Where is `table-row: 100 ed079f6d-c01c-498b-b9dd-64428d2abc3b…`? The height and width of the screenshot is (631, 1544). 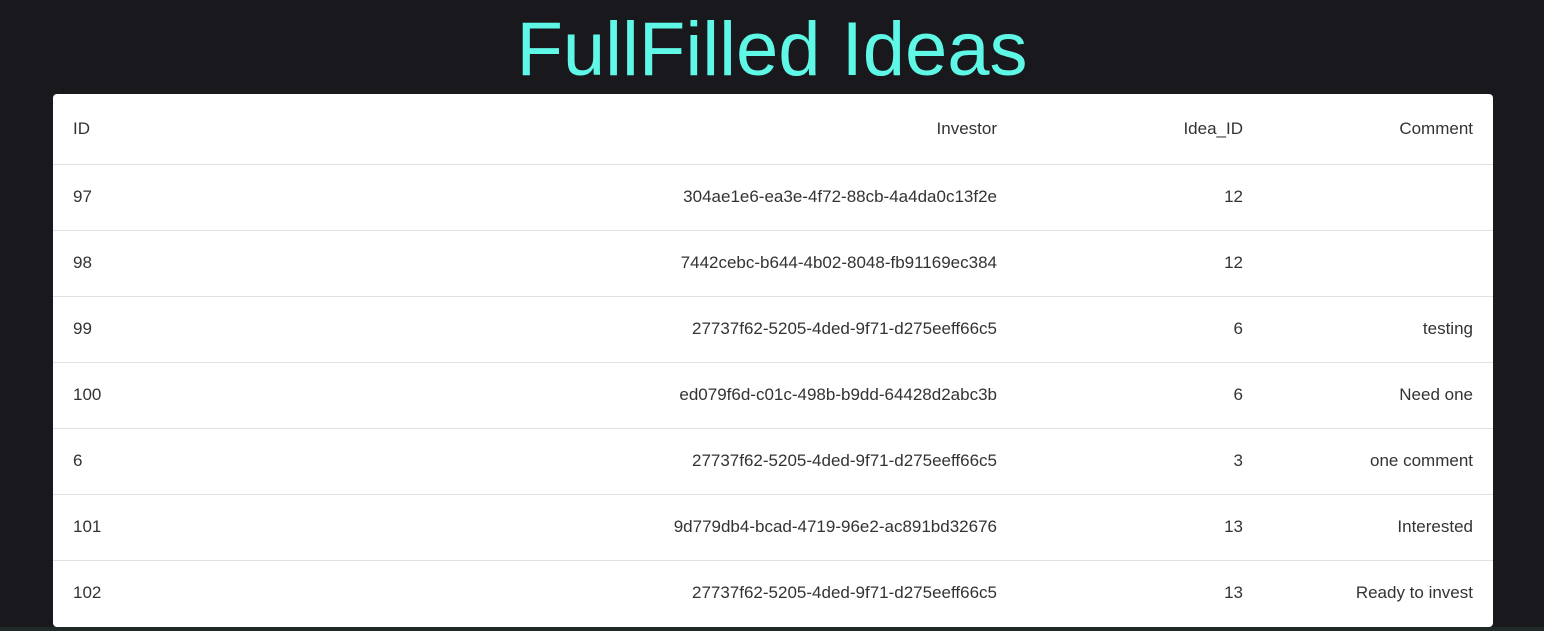
table-row: 100 ed079f6d-c01c-498b-b9dd-64428d2abc3b… is located at coordinates (773, 395).